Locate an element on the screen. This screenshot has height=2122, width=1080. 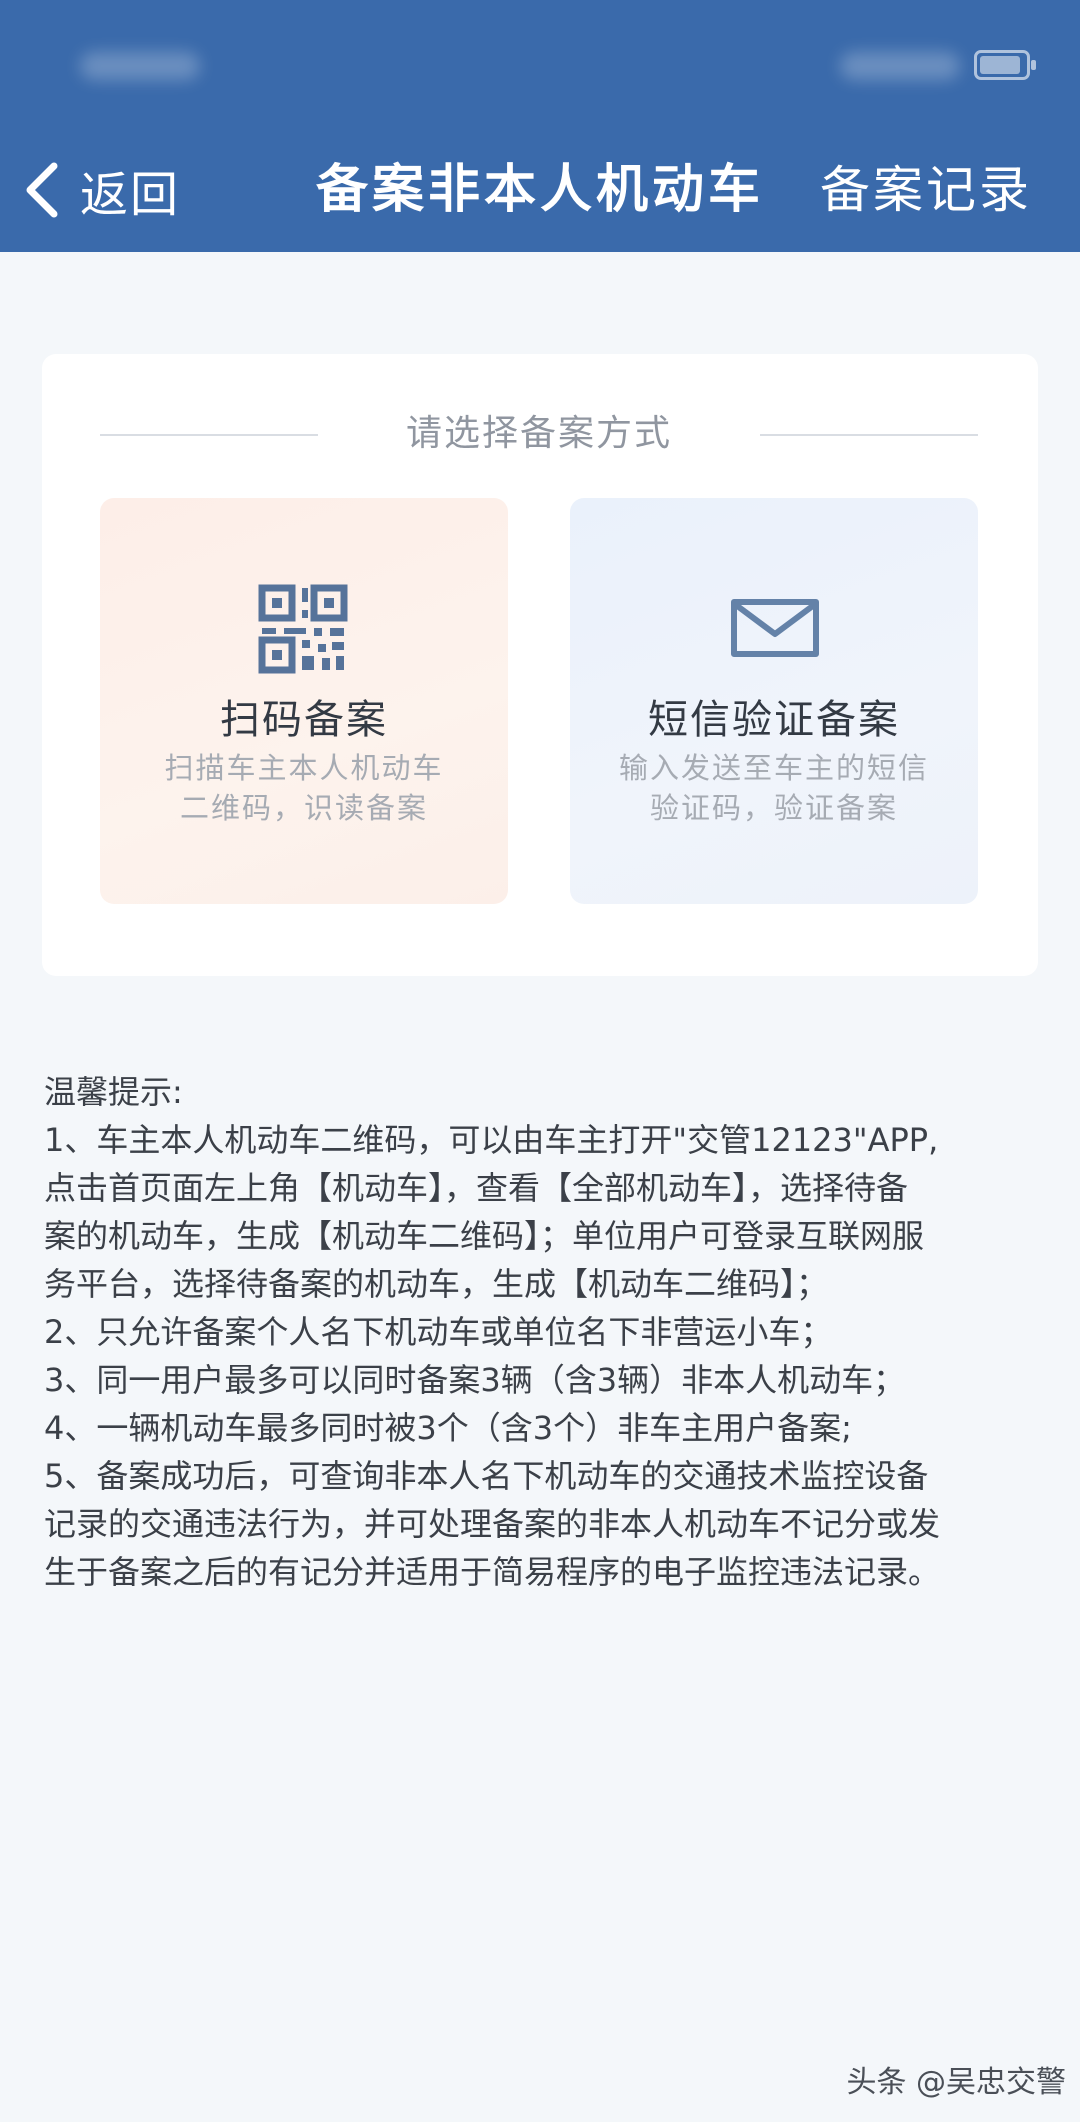
back-label: 返回 is located at coordinates (130, 195).